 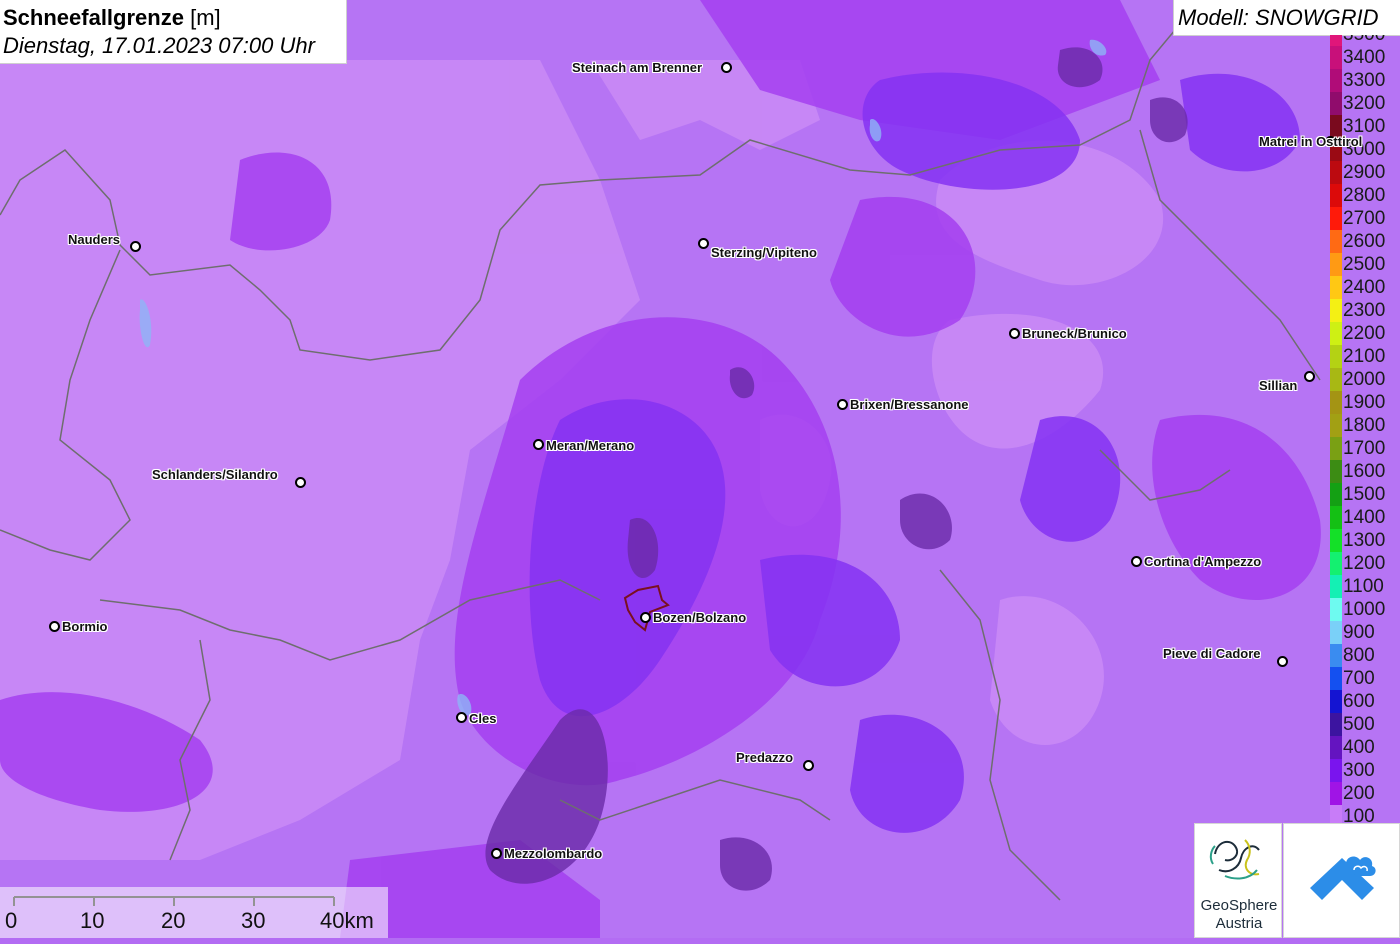 I want to click on legend-item-2400: 2400, so click(x=1365, y=287).